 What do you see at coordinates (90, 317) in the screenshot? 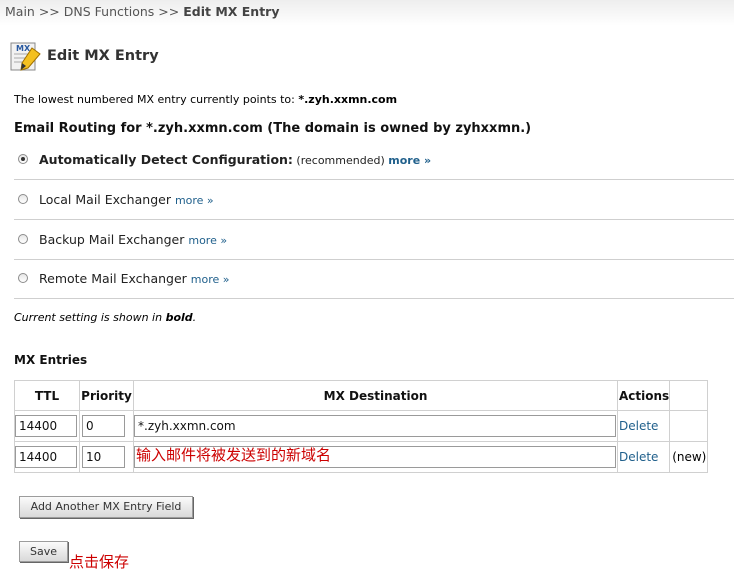
I see `note-text: Current setting is shown in` at bounding box center [90, 317].